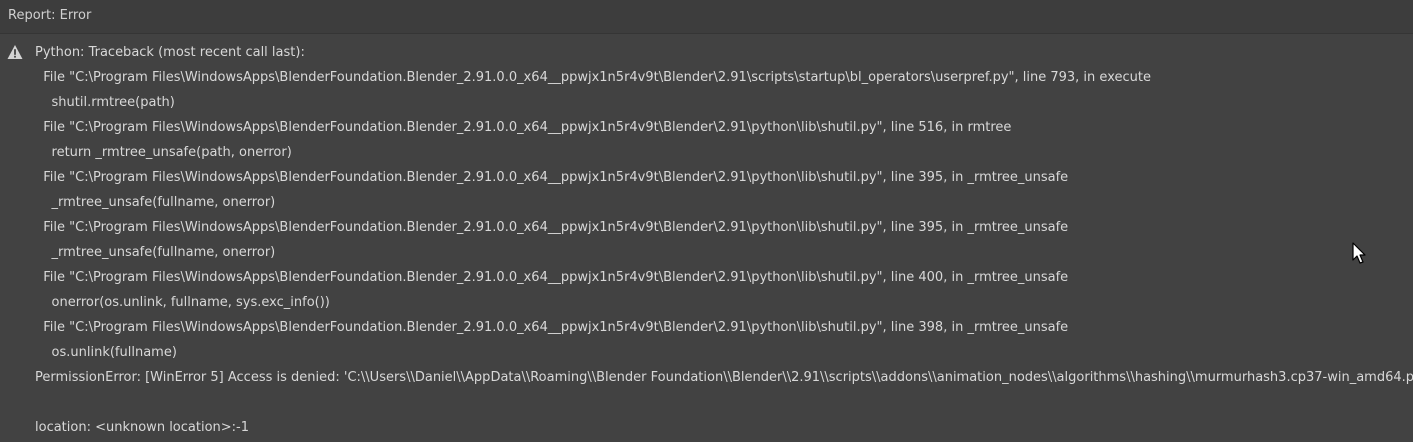 The height and width of the screenshot is (442, 1413). Describe the element at coordinates (106, 352) in the screenshot. I see `report-line: os.unlink(fullname)` at that location.